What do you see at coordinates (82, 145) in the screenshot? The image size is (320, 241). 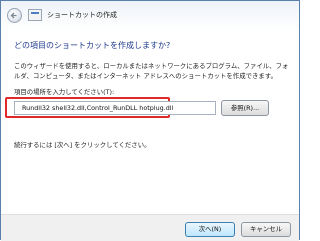 I see `continue-instruction: 続行するには [次へ] をクリックしてください。` at bounding box center [82, 145].